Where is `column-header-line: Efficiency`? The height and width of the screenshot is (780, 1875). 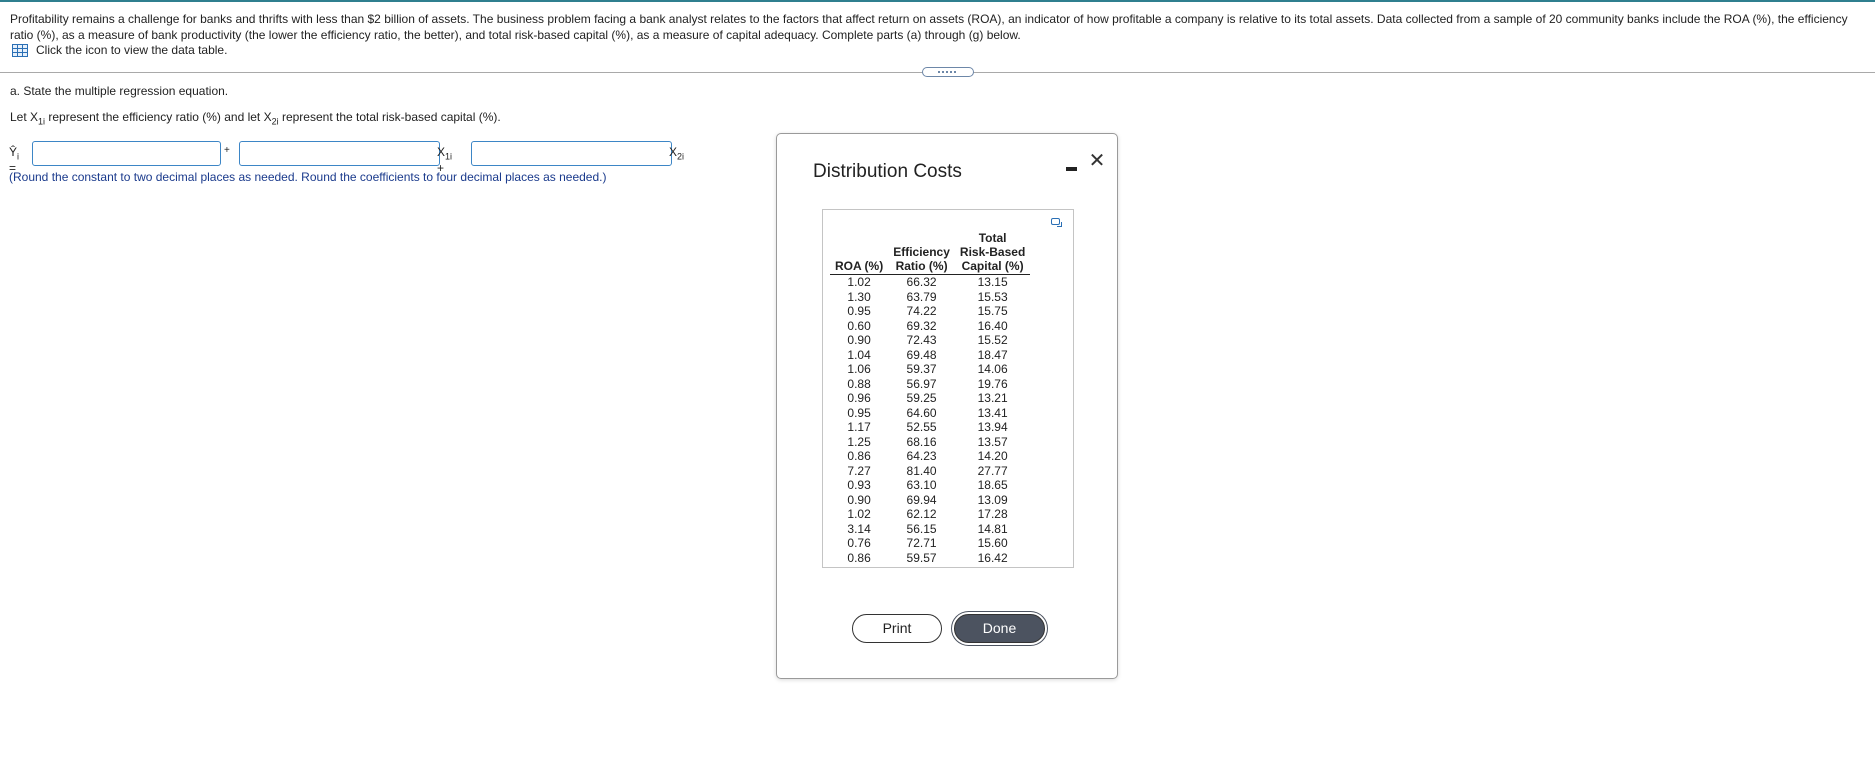
column-header-line: Efficiency is located at coordinates (921, 252).